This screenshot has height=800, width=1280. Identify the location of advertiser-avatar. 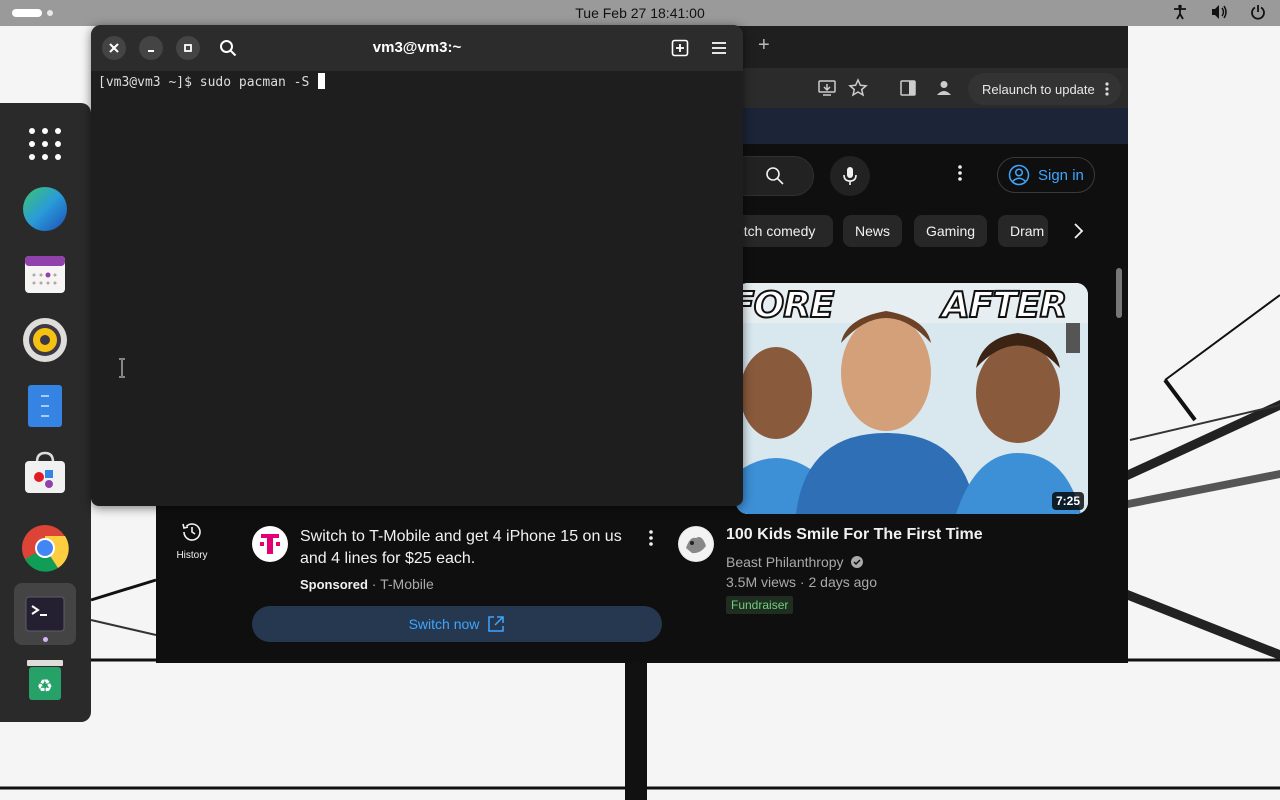
(270, 544).